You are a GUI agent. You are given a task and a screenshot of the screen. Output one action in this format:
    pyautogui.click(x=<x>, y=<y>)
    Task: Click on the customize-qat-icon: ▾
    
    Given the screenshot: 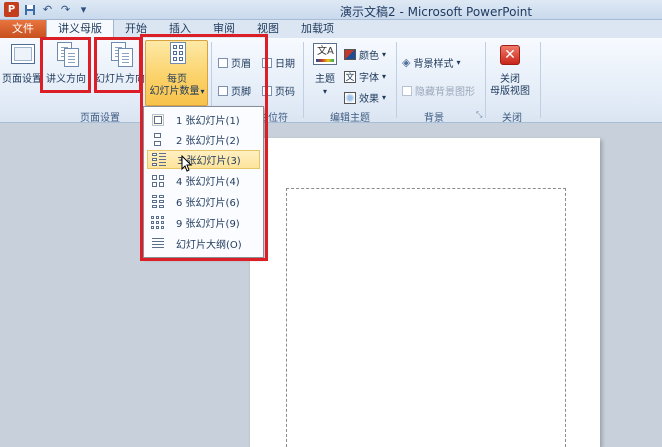 What is the action you would take?
    pyautogui.click(x=83, y=9)
    